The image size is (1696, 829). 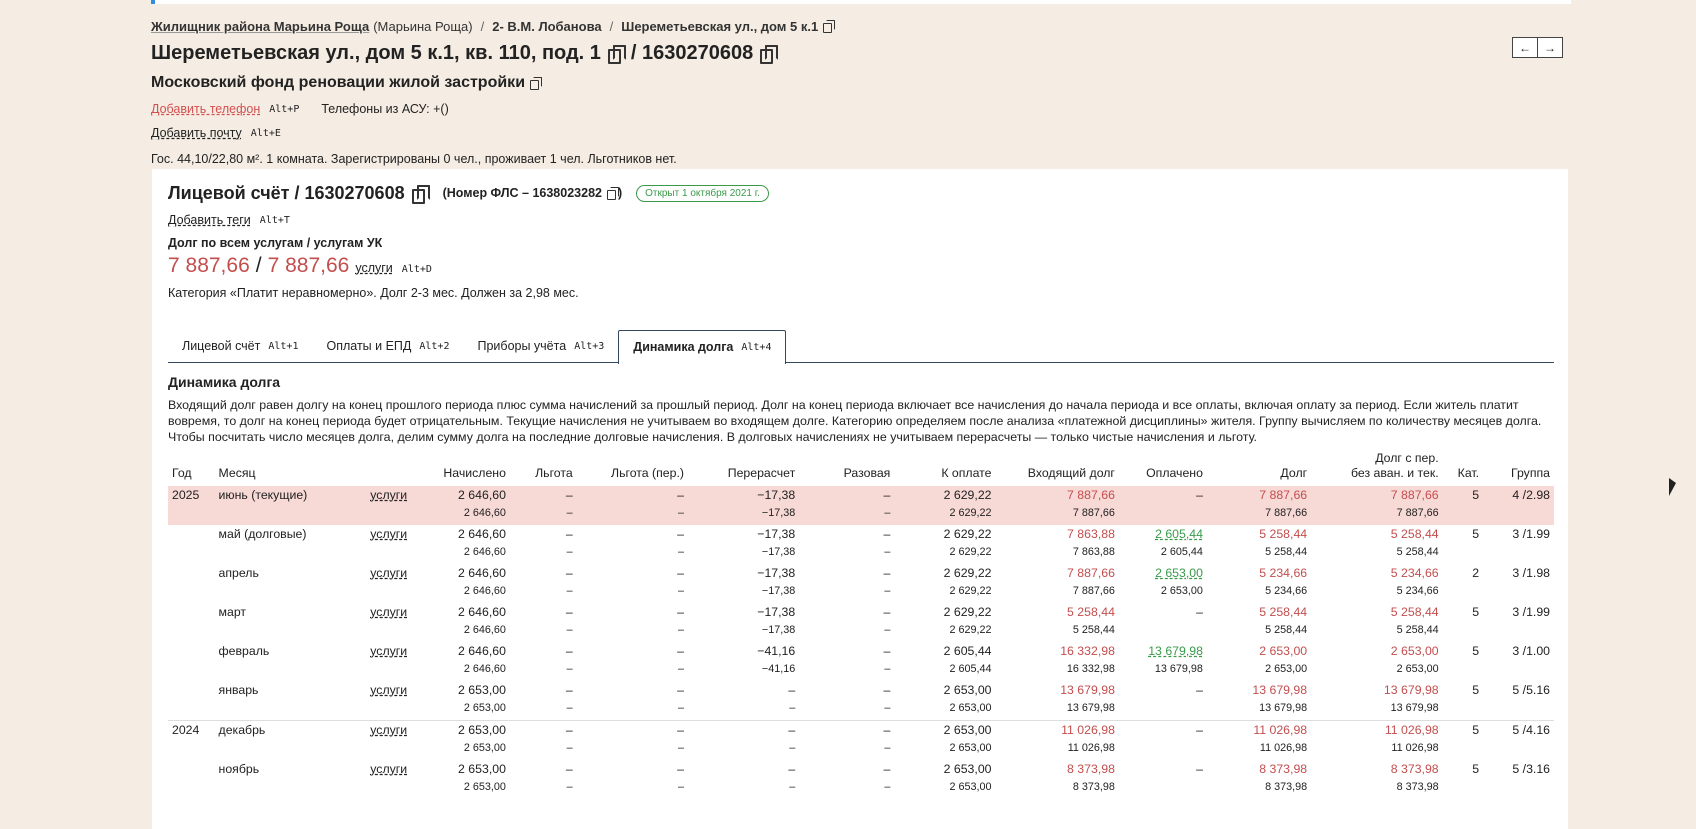 What do you see at coordinates (1531, 769) in the screenshot?
I see `cell-group: 5 /3.16` at bounding box center [1531, 769].